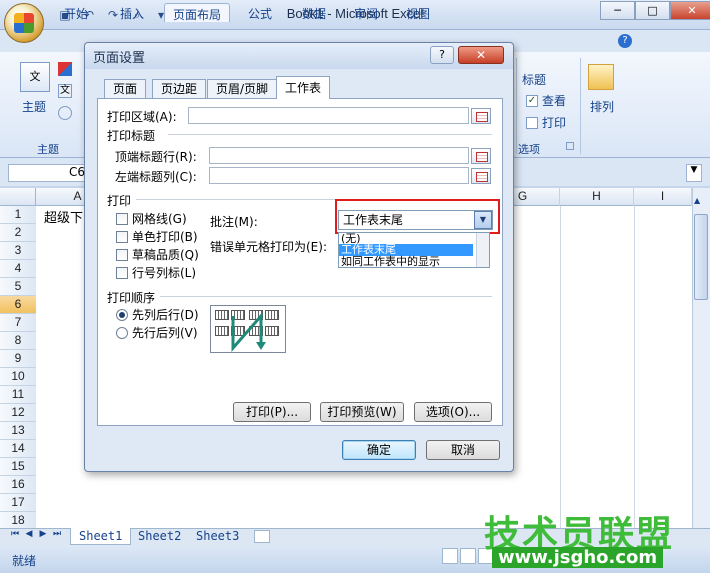 The image size is (710, 573). I want to click on print-area-input, so click(328, 115).